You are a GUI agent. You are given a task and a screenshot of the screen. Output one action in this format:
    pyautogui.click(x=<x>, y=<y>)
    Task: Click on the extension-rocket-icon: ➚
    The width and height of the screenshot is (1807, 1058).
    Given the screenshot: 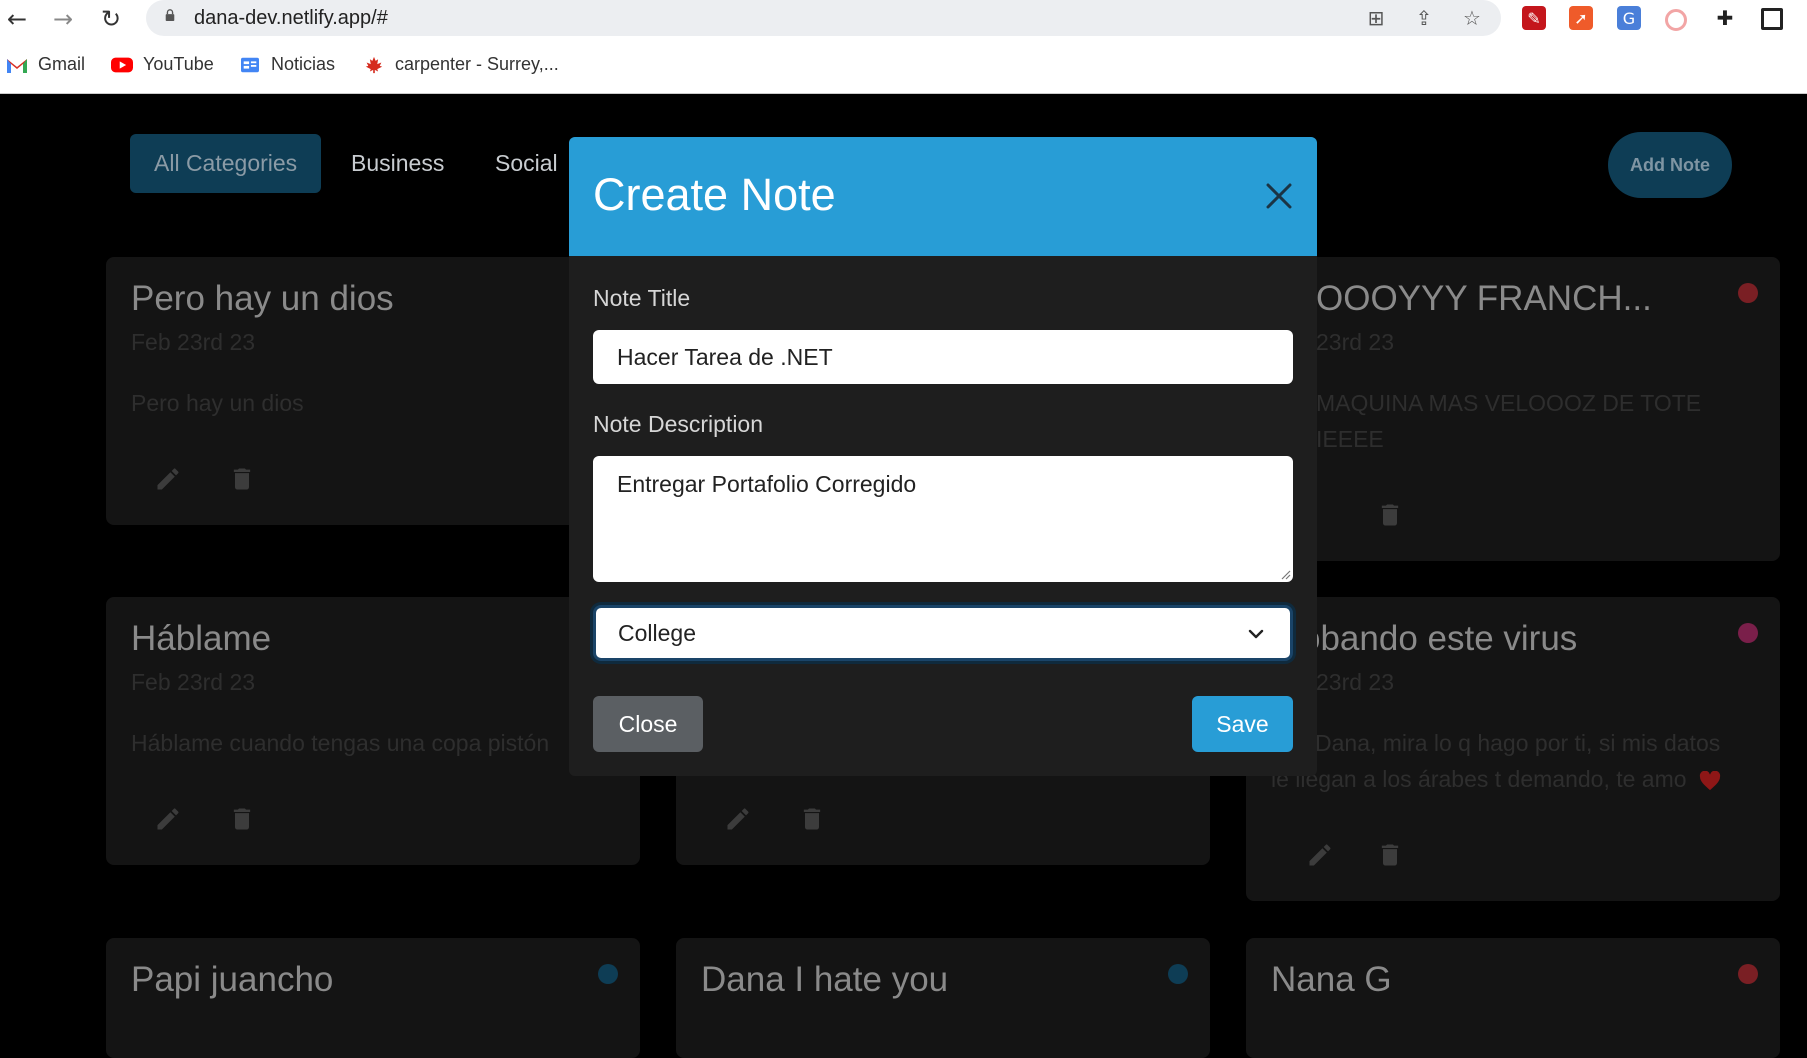 What is the action you would take?
    pyautogui.click(x=1581, y=18)
    